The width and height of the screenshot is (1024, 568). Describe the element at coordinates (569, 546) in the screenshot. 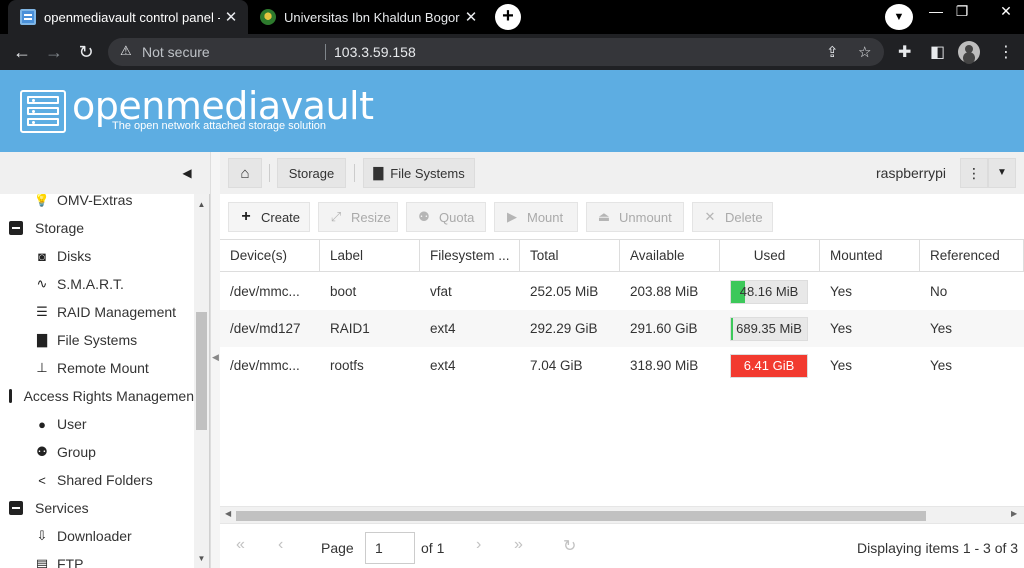

I see `refresh-icon: ↻` at that location.